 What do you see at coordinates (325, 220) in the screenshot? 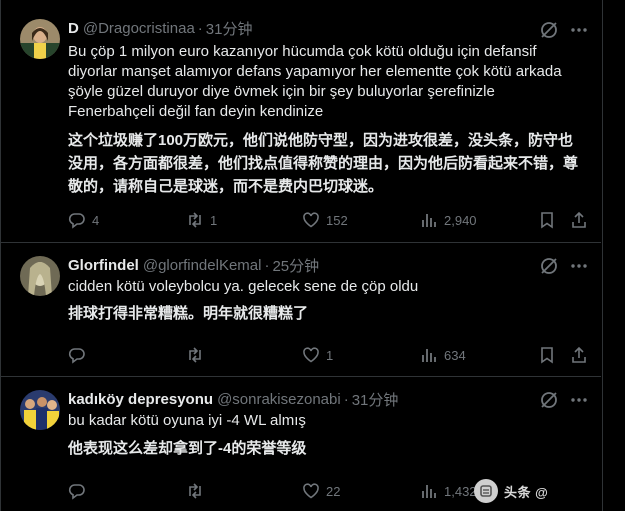
I see `like-button: 152` at bounding box center [325, 220].